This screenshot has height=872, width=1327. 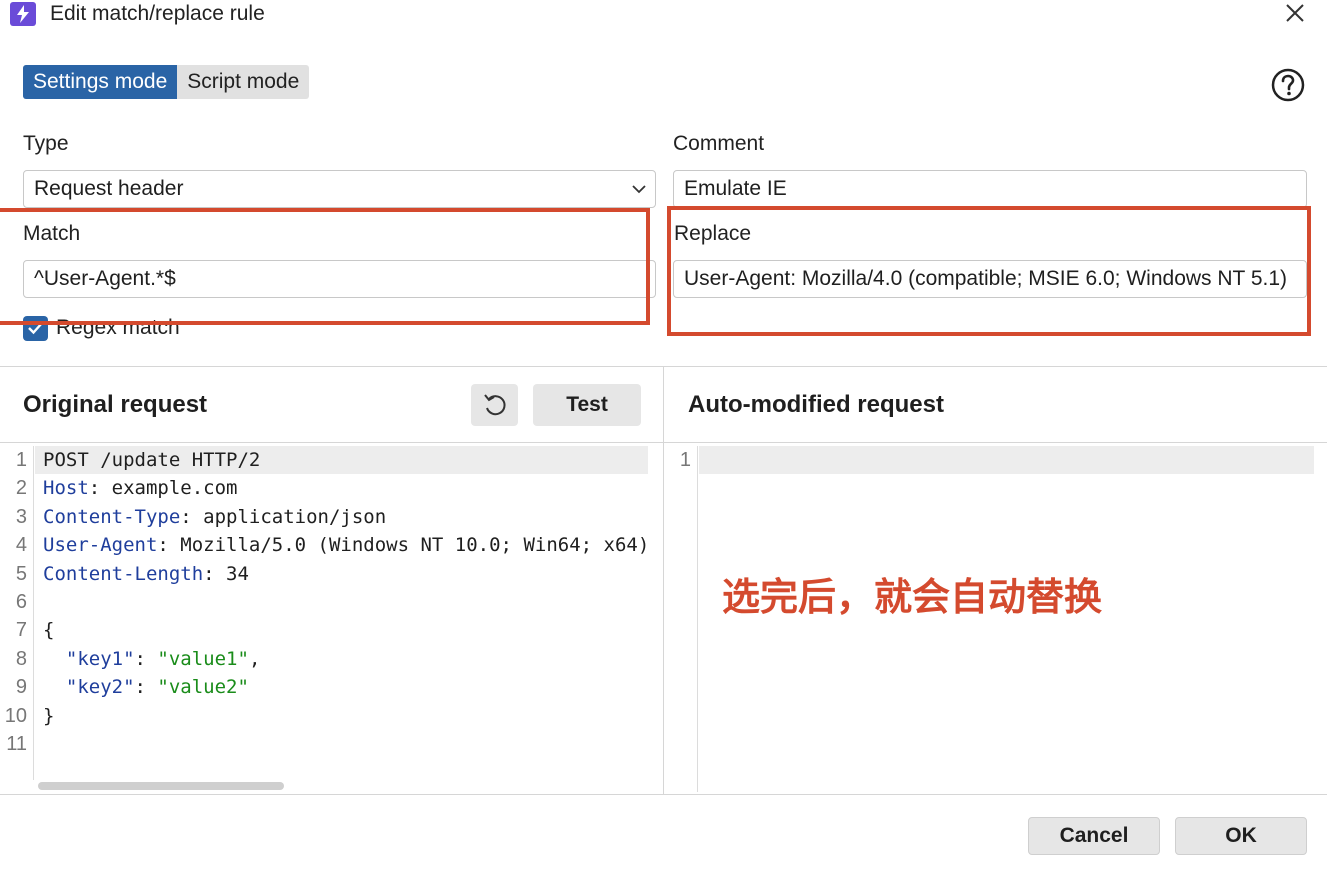 I want to click on line-number: 4, so click(x=21, y=545).